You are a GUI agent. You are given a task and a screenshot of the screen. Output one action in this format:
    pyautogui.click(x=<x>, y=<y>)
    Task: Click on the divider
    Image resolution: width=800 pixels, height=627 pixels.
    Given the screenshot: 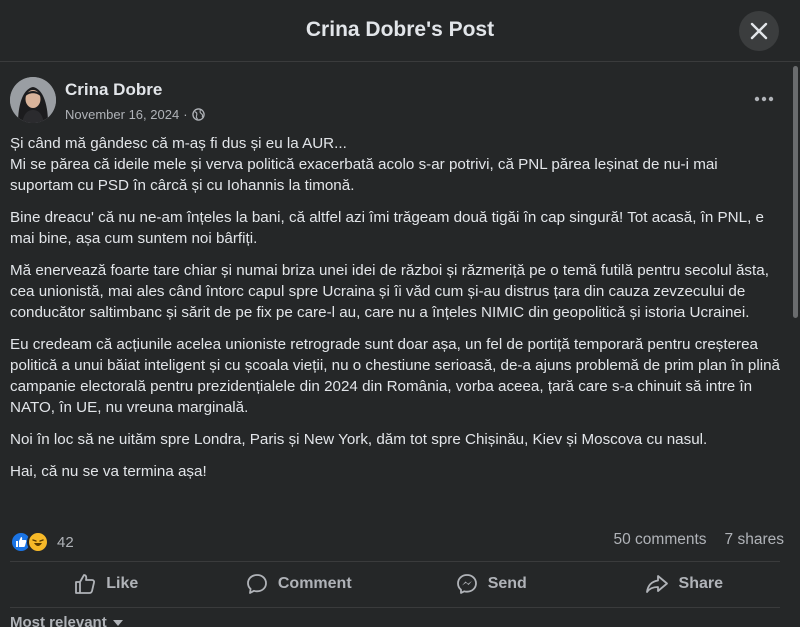 What is the action you would take?
    pyautogui.click(x=395, y=607)
    